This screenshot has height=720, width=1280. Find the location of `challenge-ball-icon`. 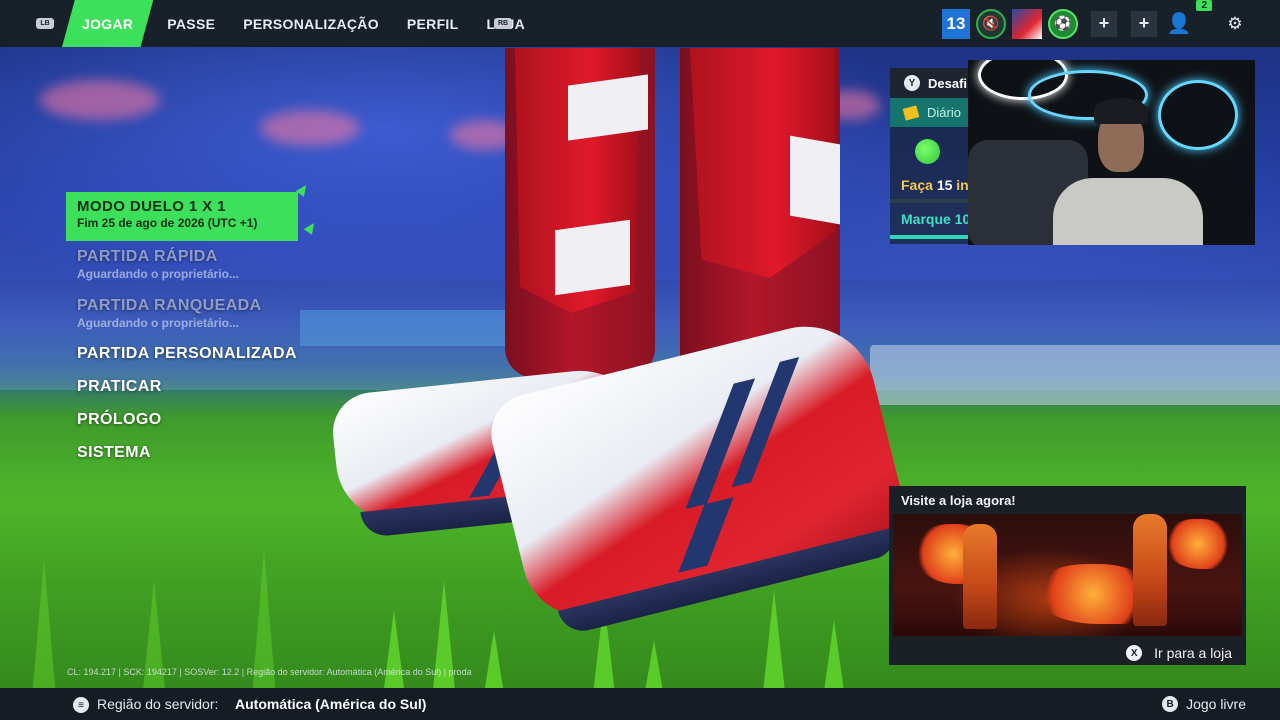

challenge-ball-icon is located at coordinates (927, 151).